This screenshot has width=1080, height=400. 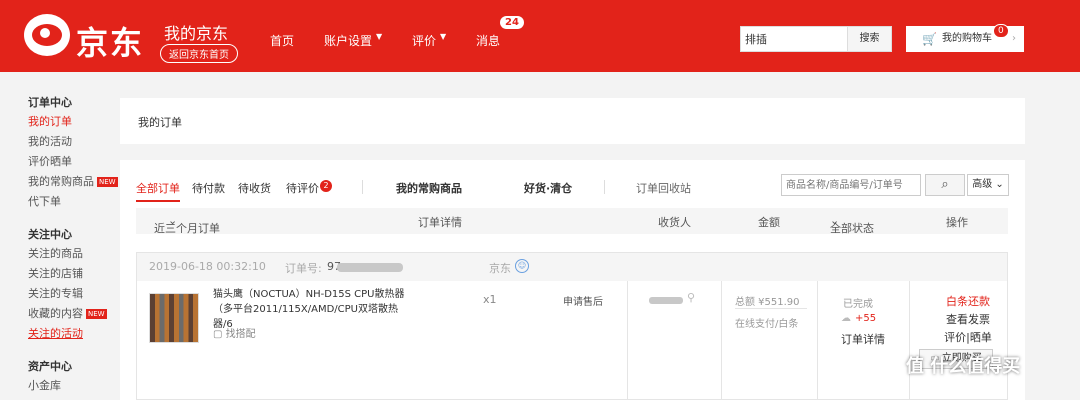 What do you see at coordinates (196, 33) in the screenshot?
I see `my-jd-title: 我的京东` at bounding box center [196, 33].